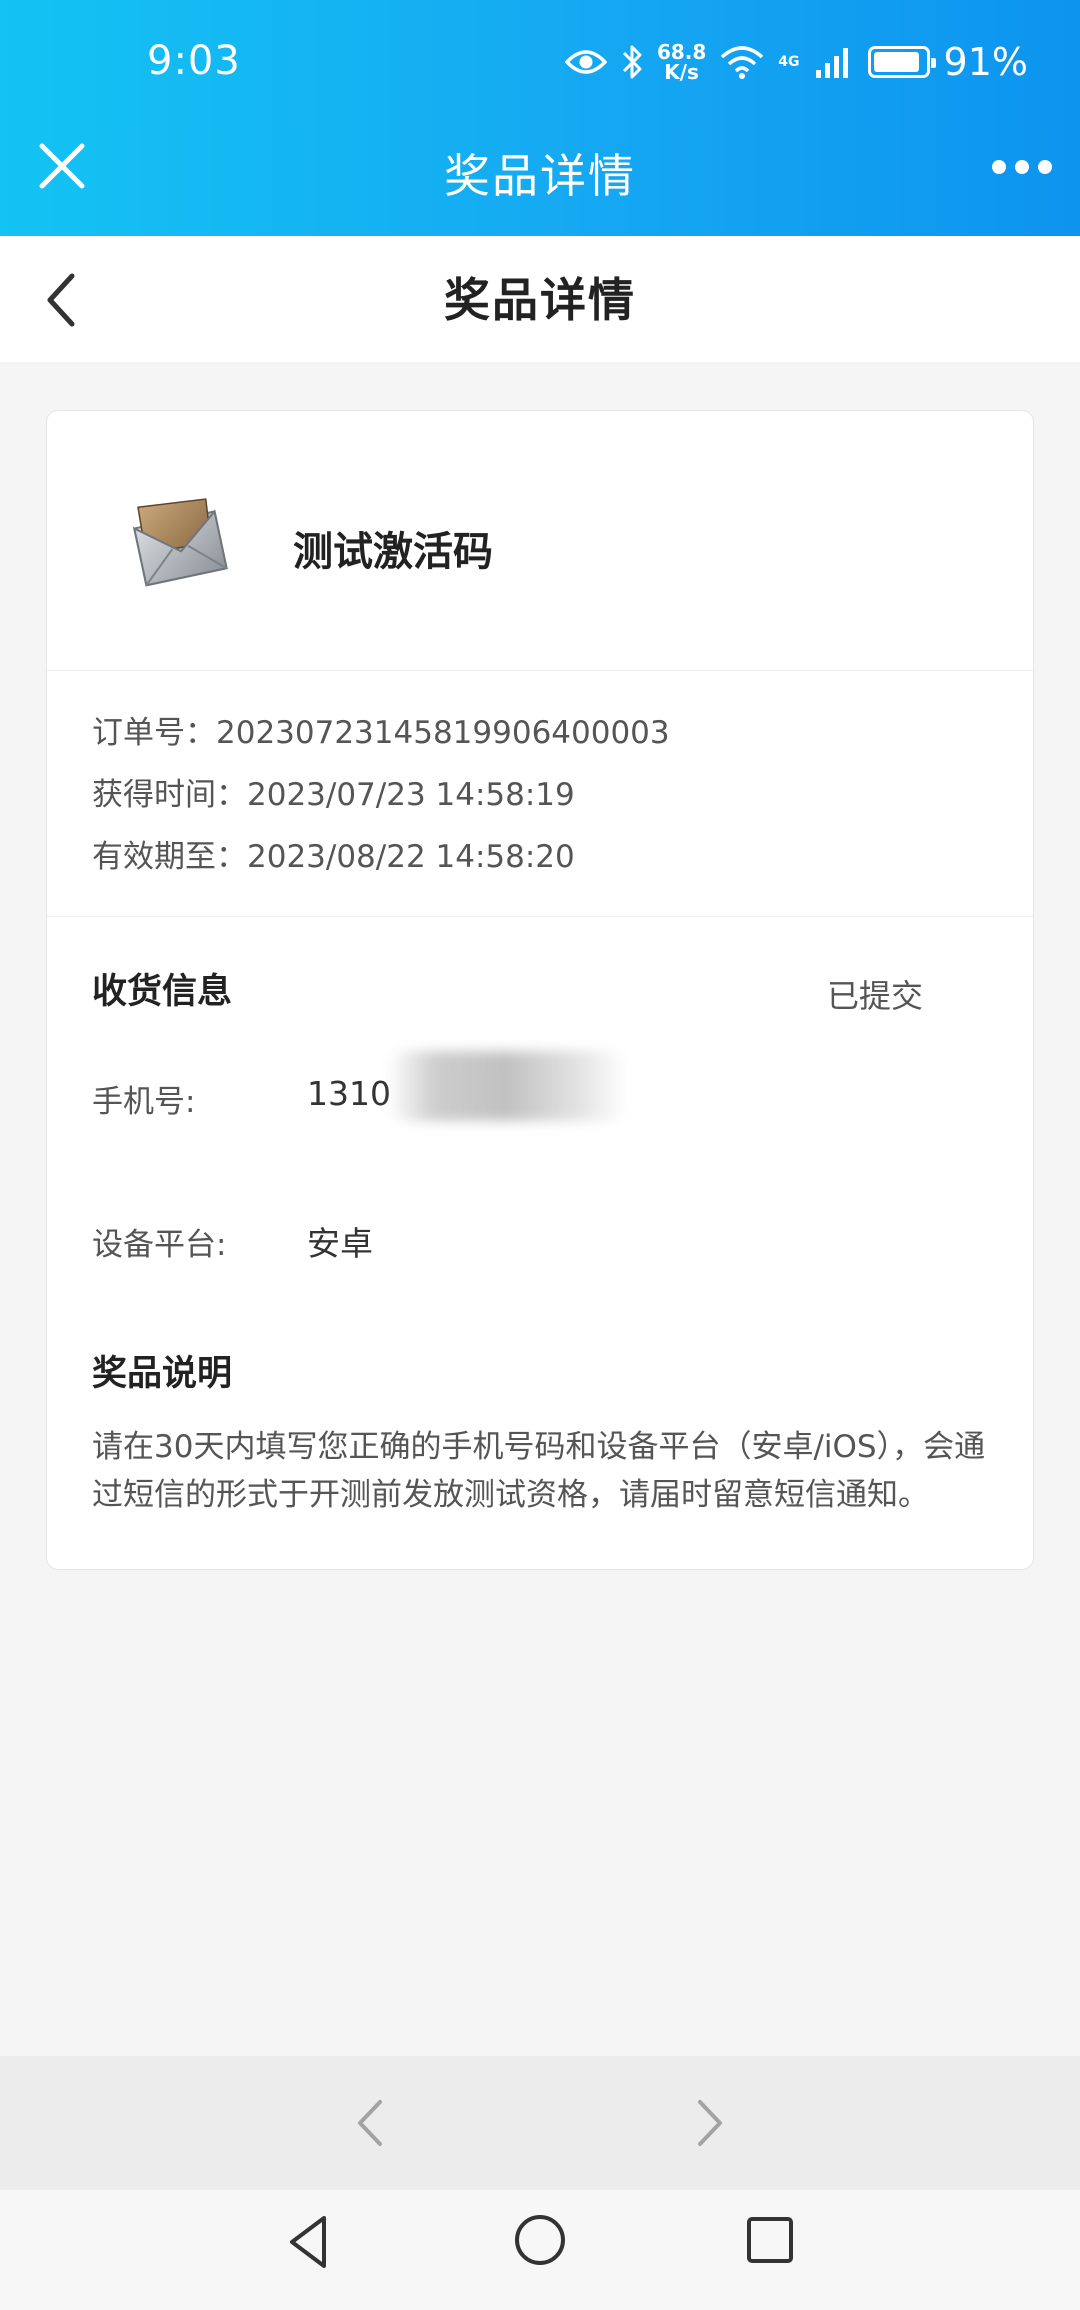 The image size is (1080, 2310). I want to click on eye-icon, so click(585, 62).